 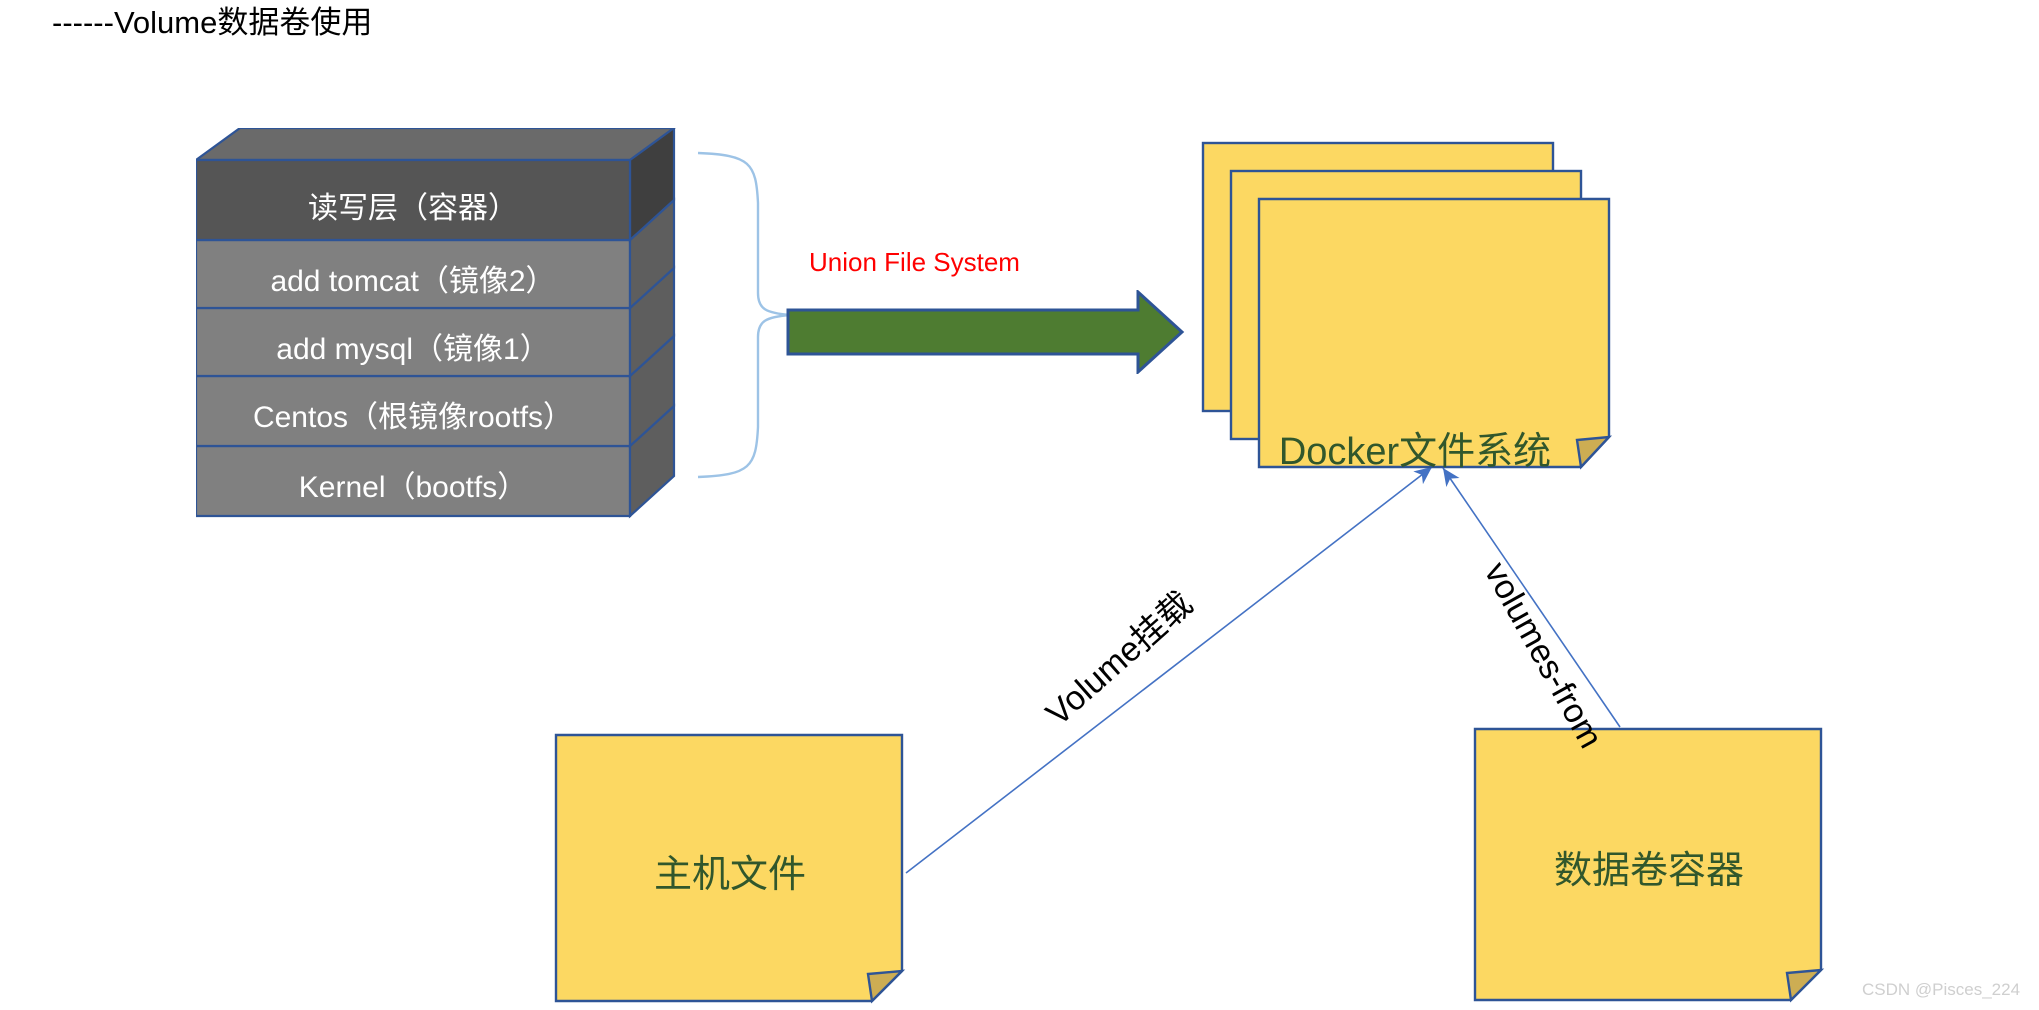 I want to click on host-file-card-fold, so click(x=886, y=986).